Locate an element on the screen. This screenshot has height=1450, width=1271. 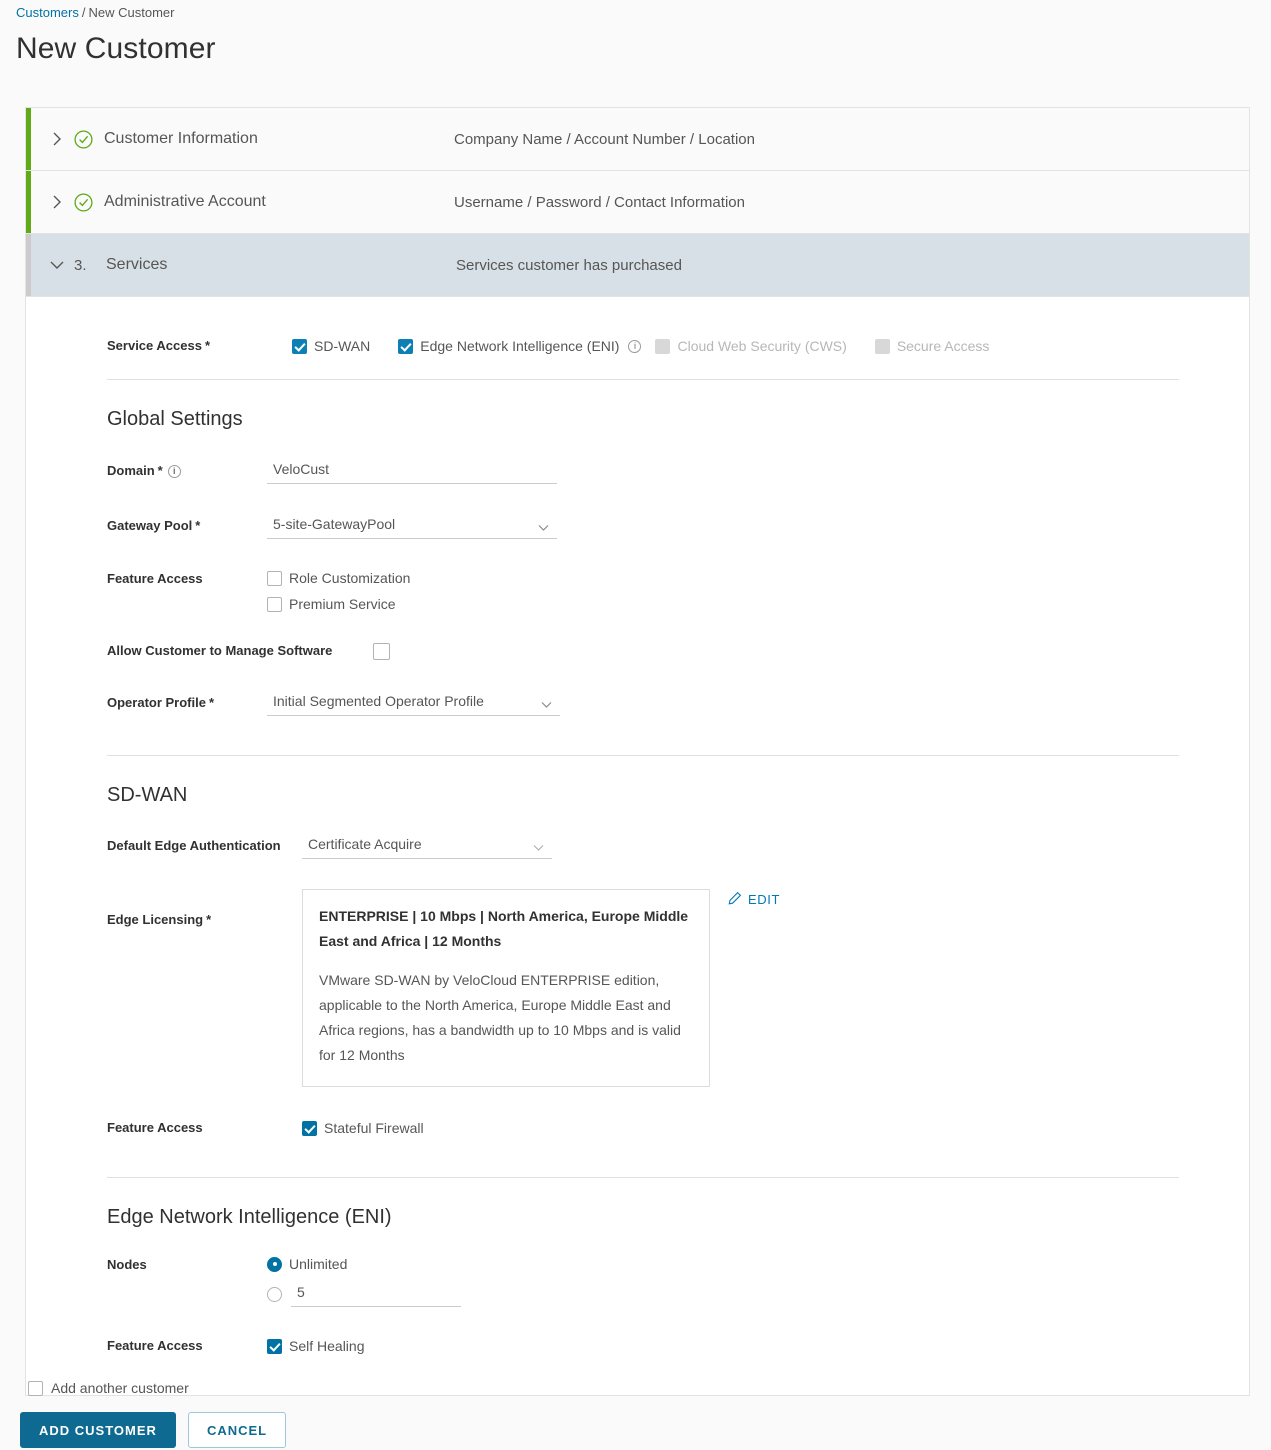
form-footer: Add another customer ADD CUSTOMER CANCEL is located at coordinates (153, 1414).